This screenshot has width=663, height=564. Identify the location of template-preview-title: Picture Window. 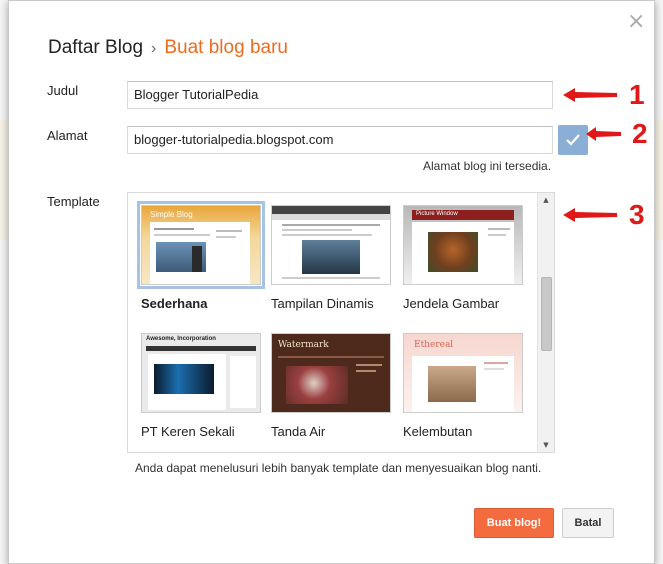
(437, 214).